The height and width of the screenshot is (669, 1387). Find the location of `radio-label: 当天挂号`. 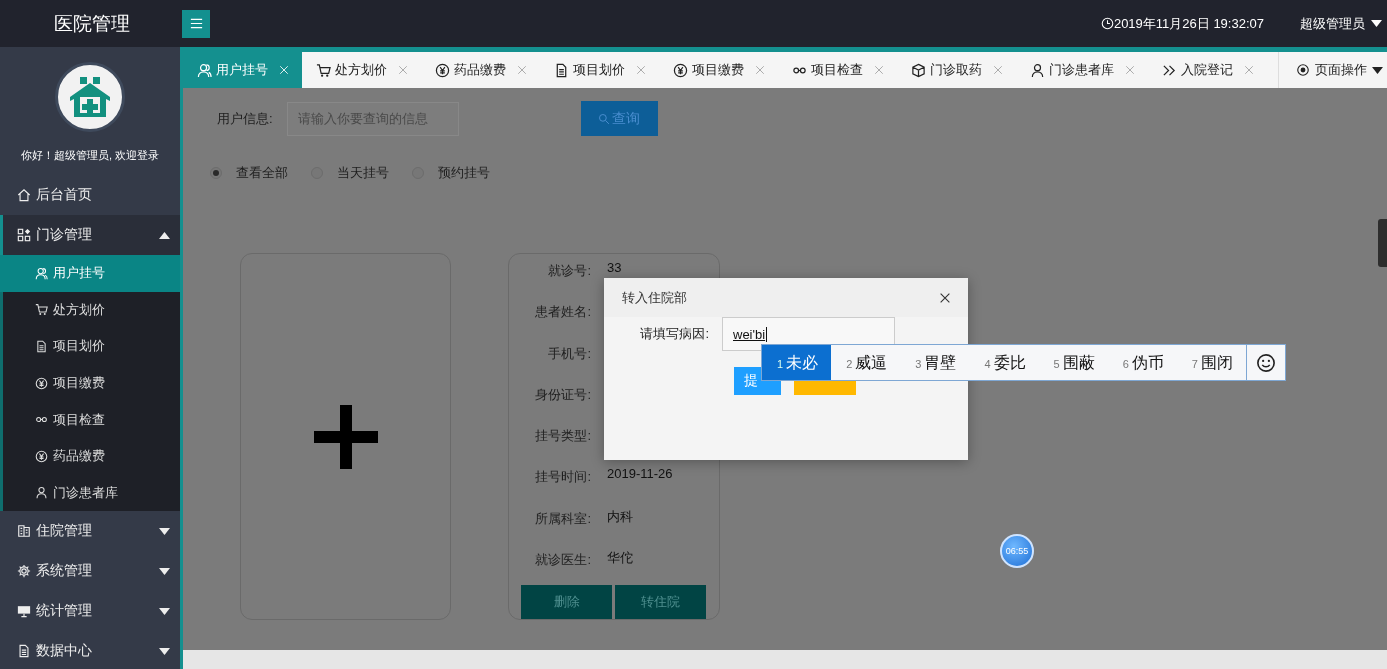

radio-label: 当天挂号 is located at coordinates (363, 173).